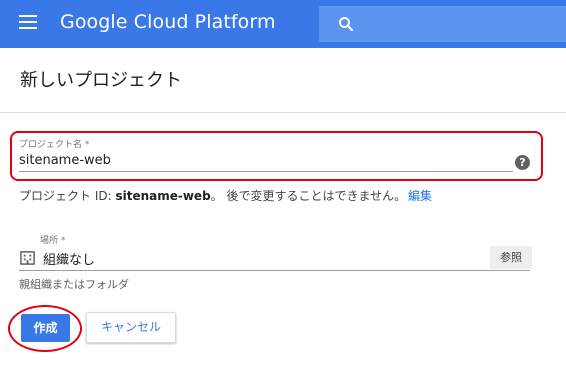 This screenshot has height=369, width=566. What do you see at coordinates (442, 24) in the screenshot?
I see `search-bar` at bounding box center [442, 24].